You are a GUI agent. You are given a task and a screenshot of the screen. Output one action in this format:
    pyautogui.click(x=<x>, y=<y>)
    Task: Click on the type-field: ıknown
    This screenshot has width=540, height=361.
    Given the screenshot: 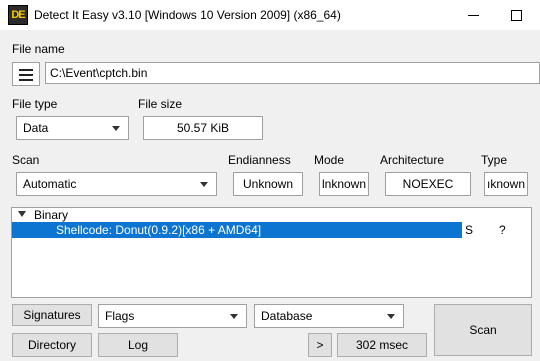 What is the action you would take?
    pyautogui.click(x=506, y=184)
    